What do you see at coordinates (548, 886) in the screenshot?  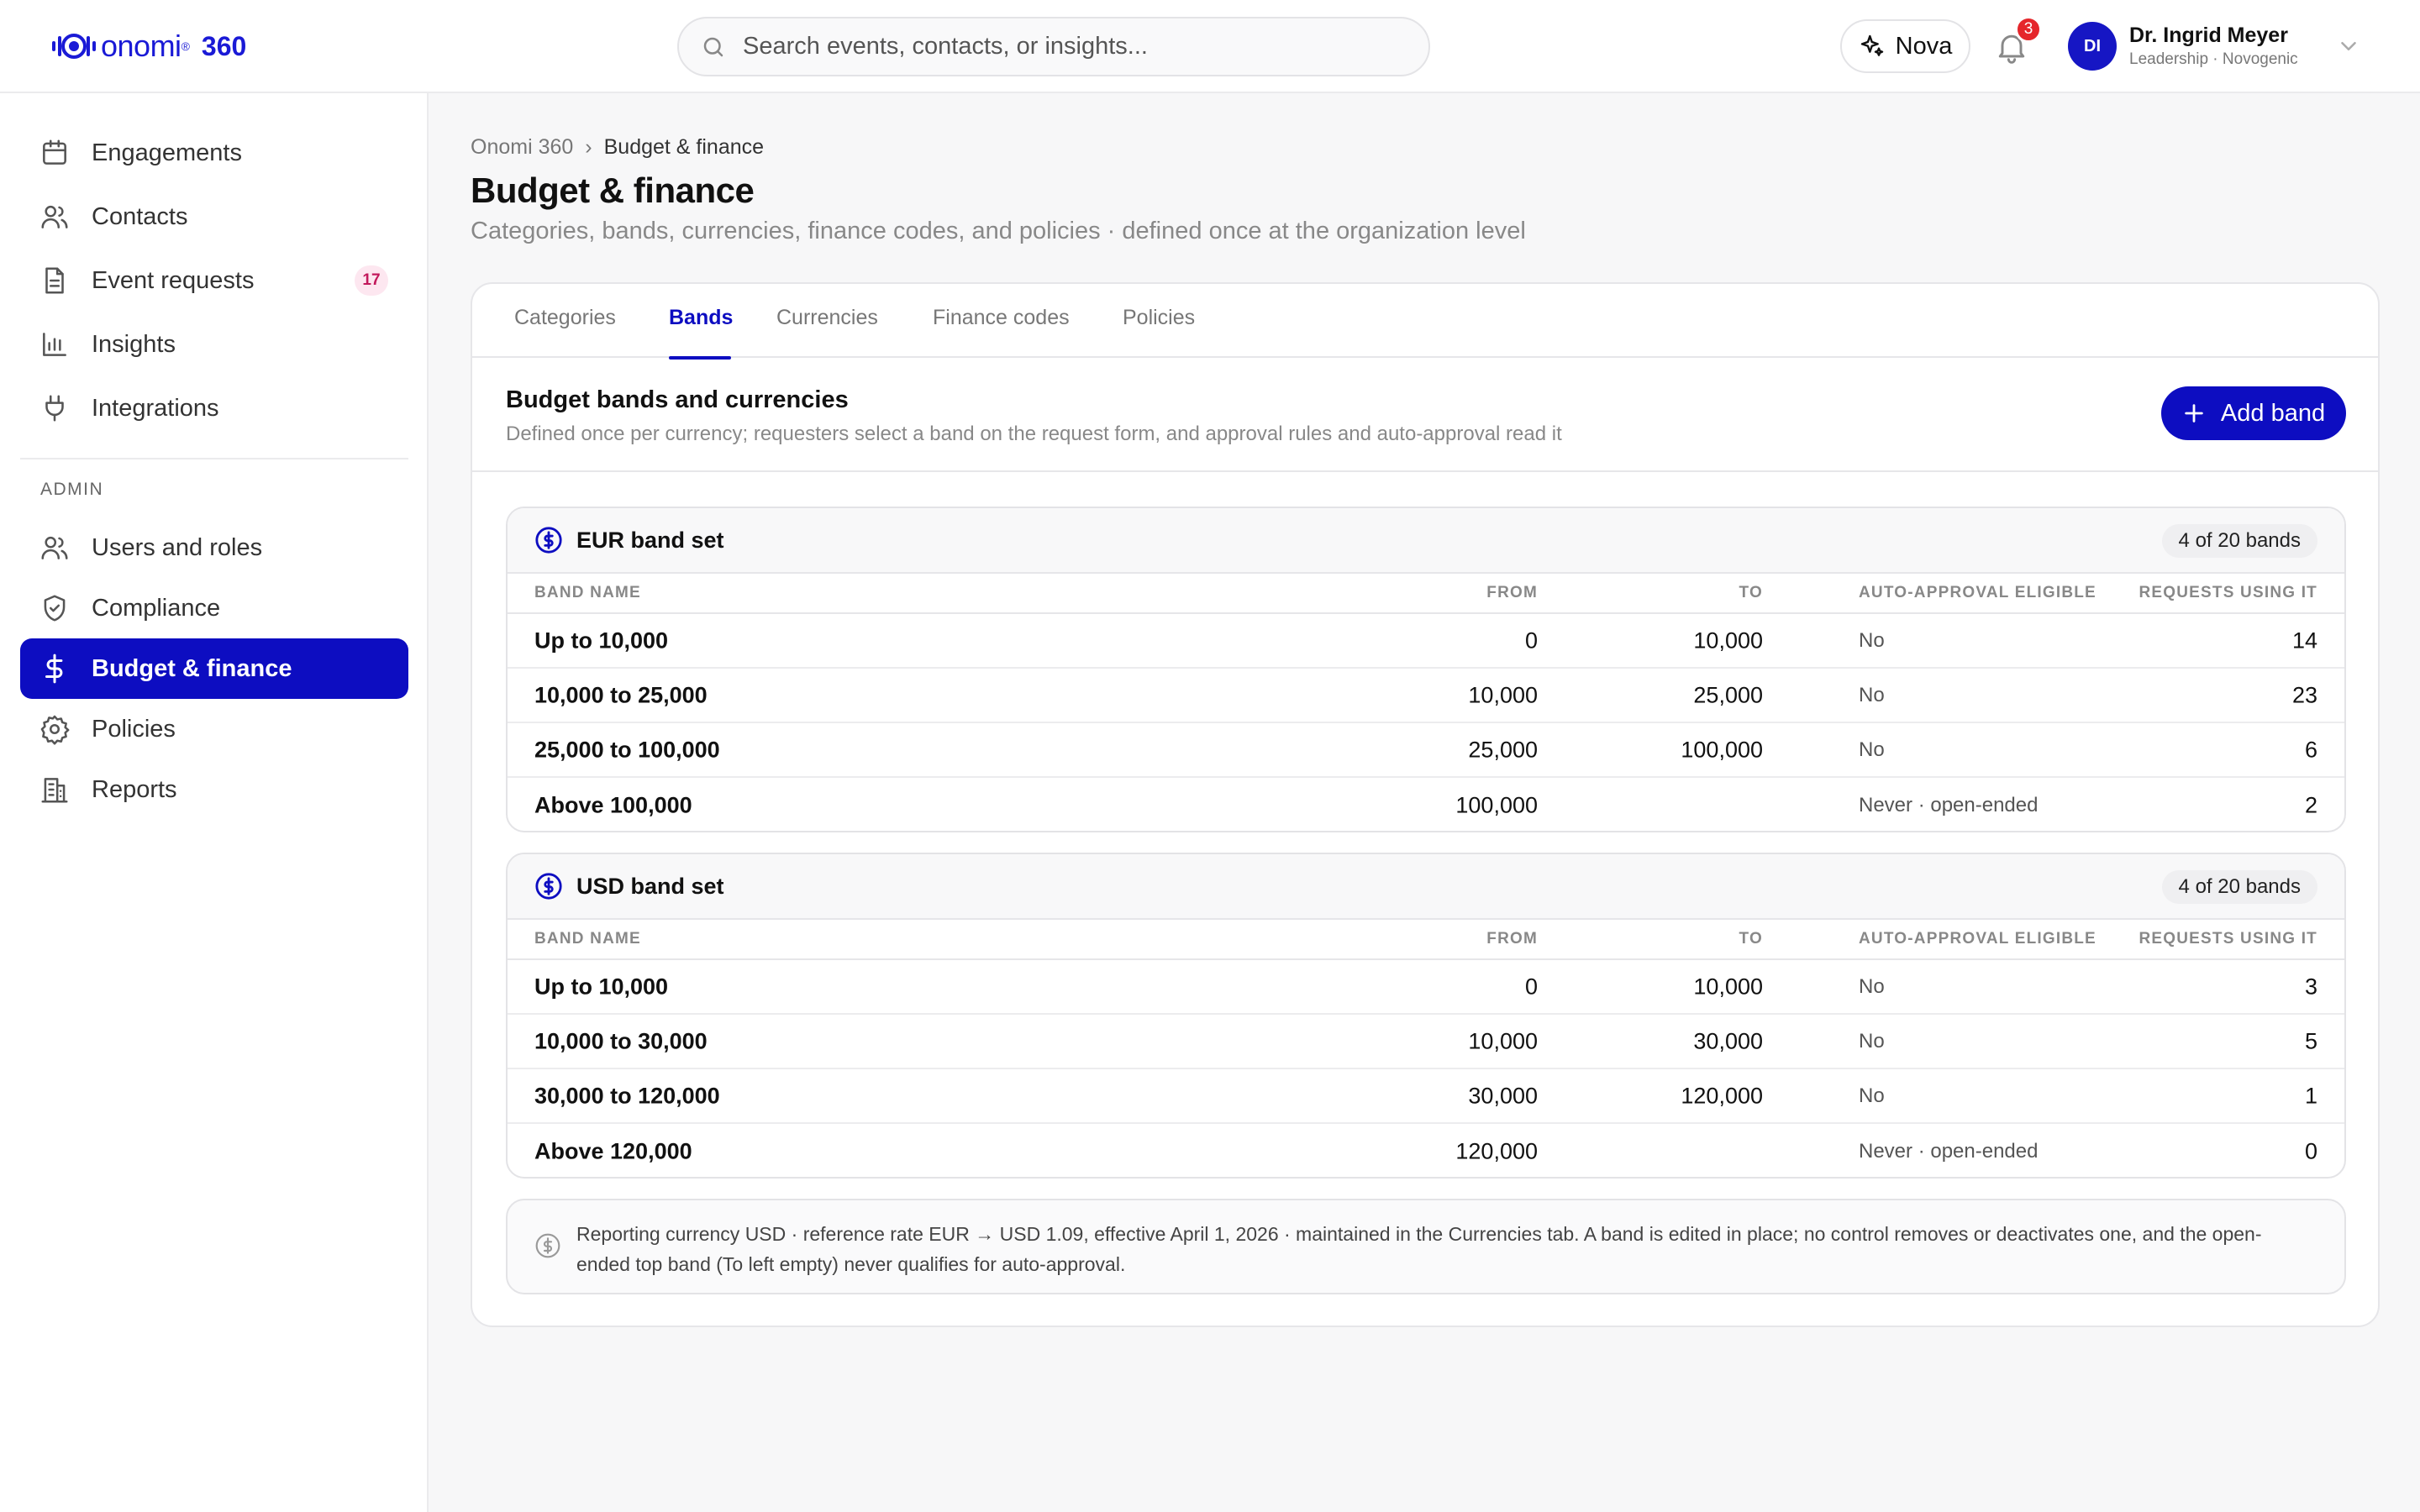 I see `currency-dollar-icon` at bounding box center [548, 886].